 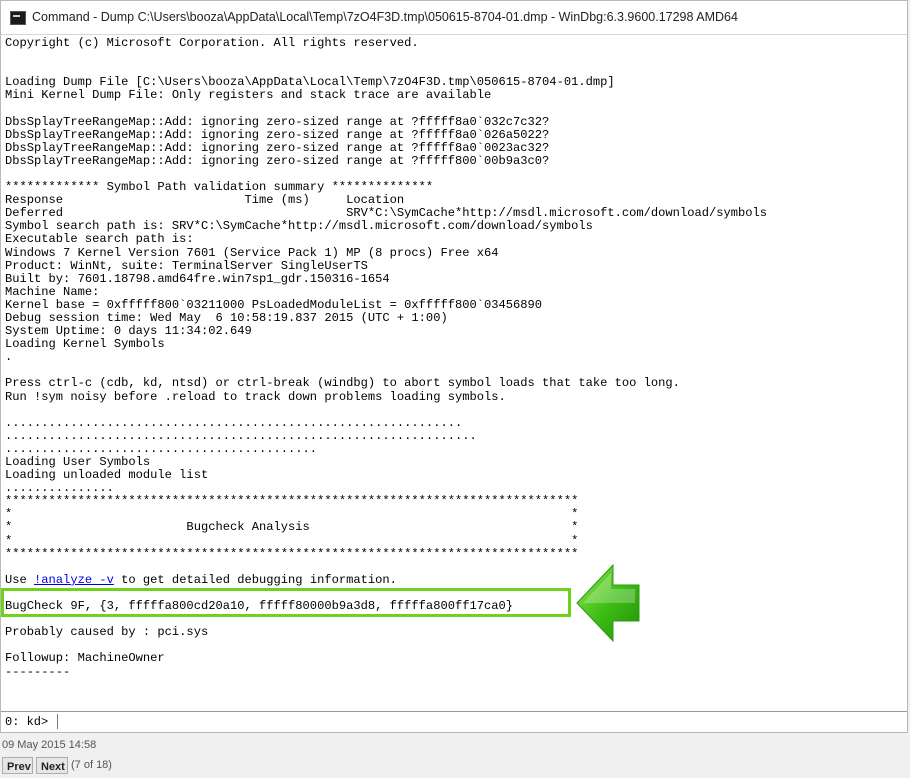 What do you see at coordinates (17, 765) in the screenshot?
I see `prev-button: Prev` at bounding box center [17, 765].